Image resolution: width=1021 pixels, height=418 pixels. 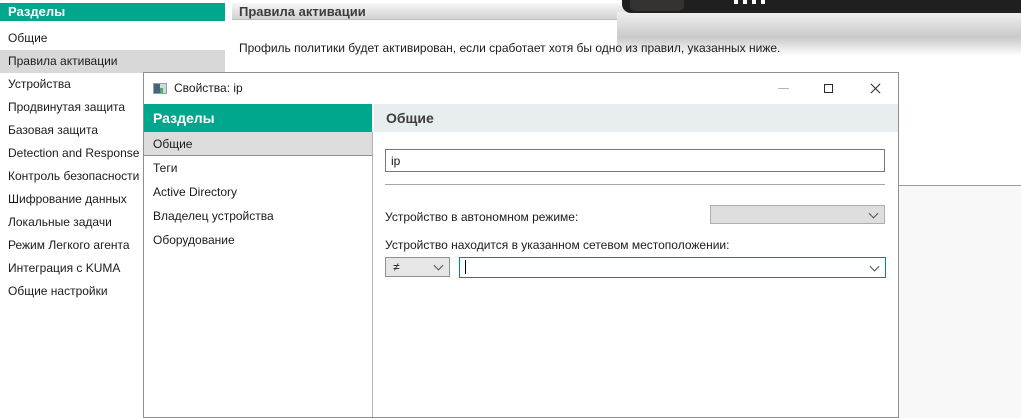 I want to click on grip-dots-icon, so click(x=749, y=2).